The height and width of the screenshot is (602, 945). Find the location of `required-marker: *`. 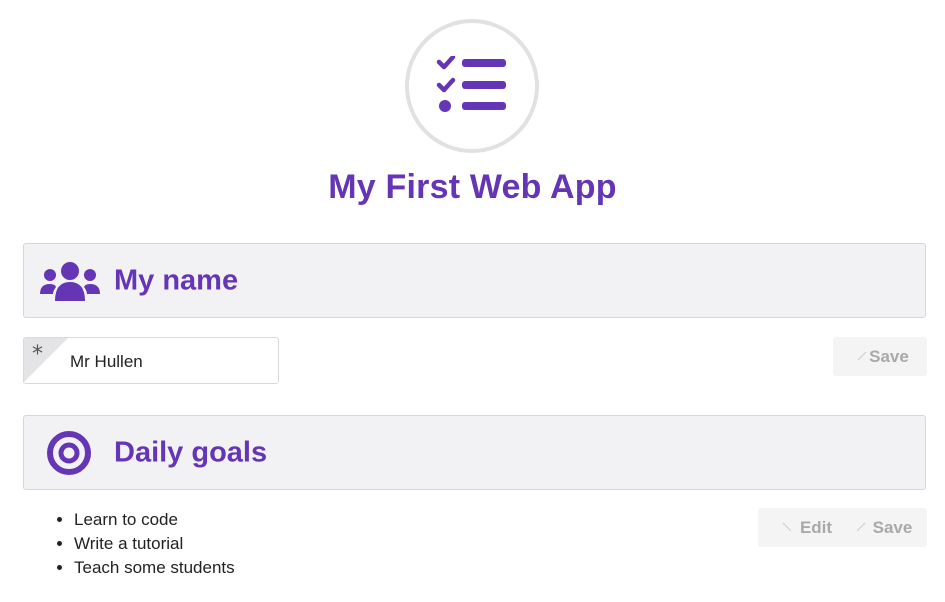

required-marker: * is located at coordinates (37, 354).